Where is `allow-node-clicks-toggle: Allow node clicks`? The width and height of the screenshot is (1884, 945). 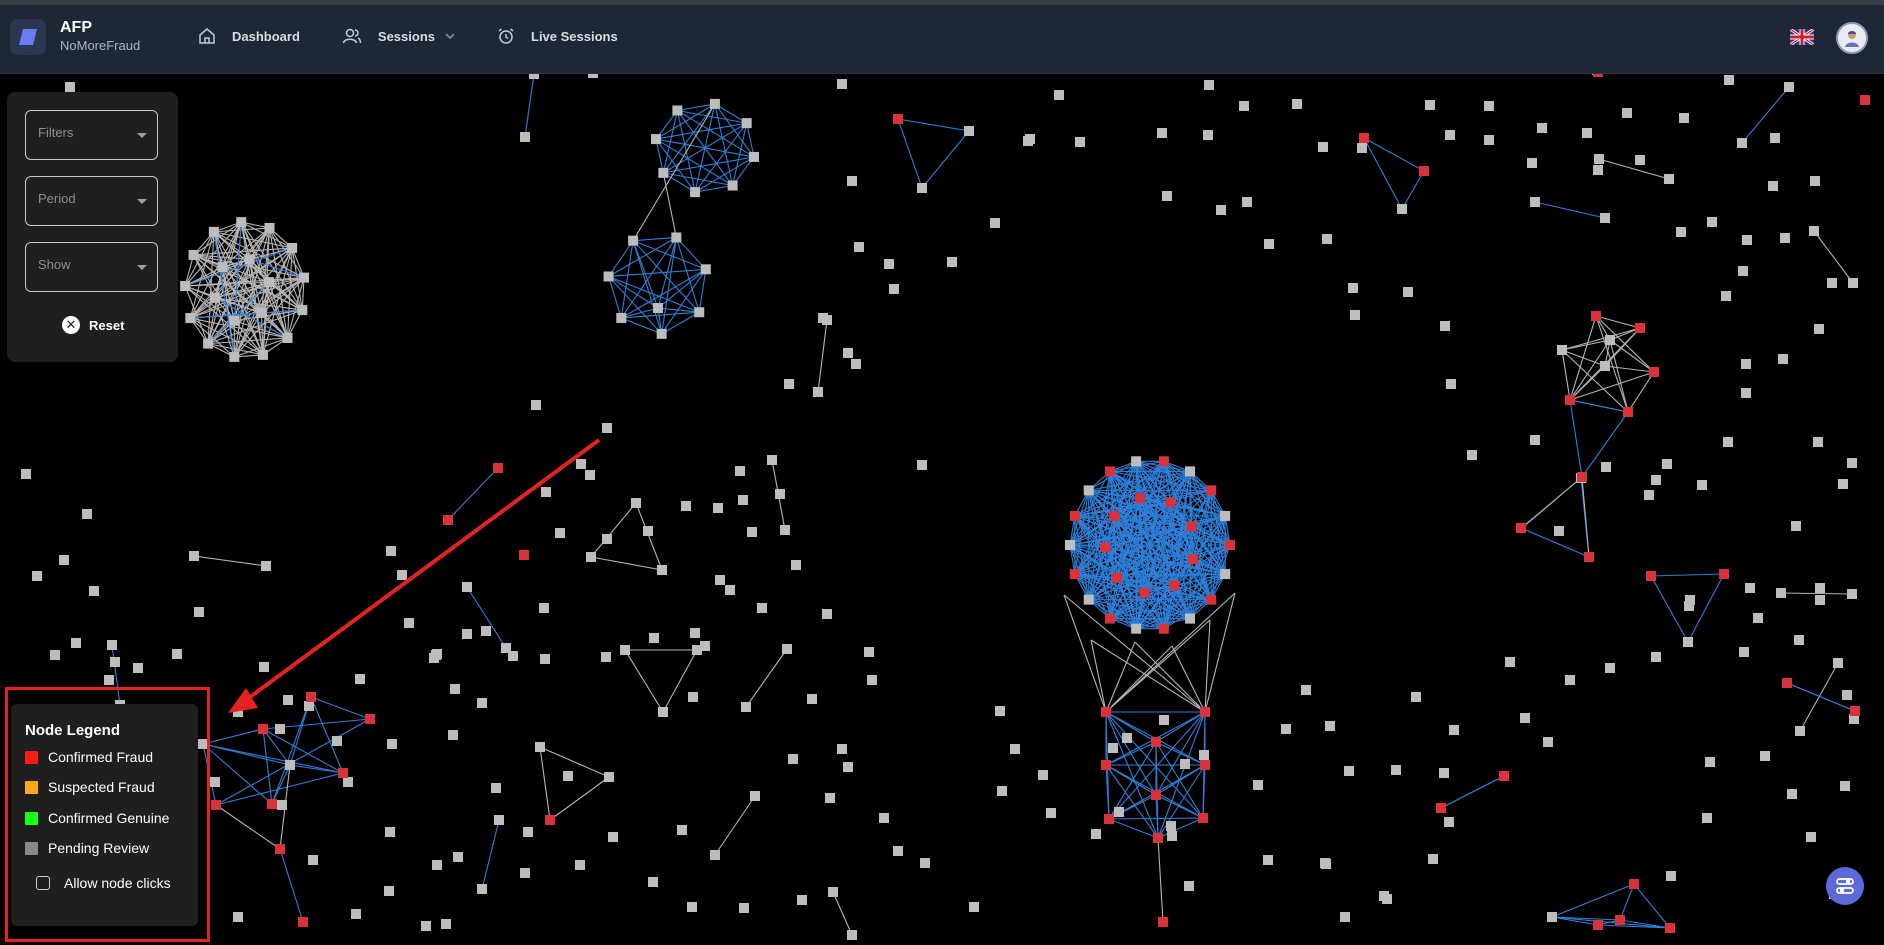
allow-node-clicks-toggle: Allow node clicks is located at coordinates (103, 883).